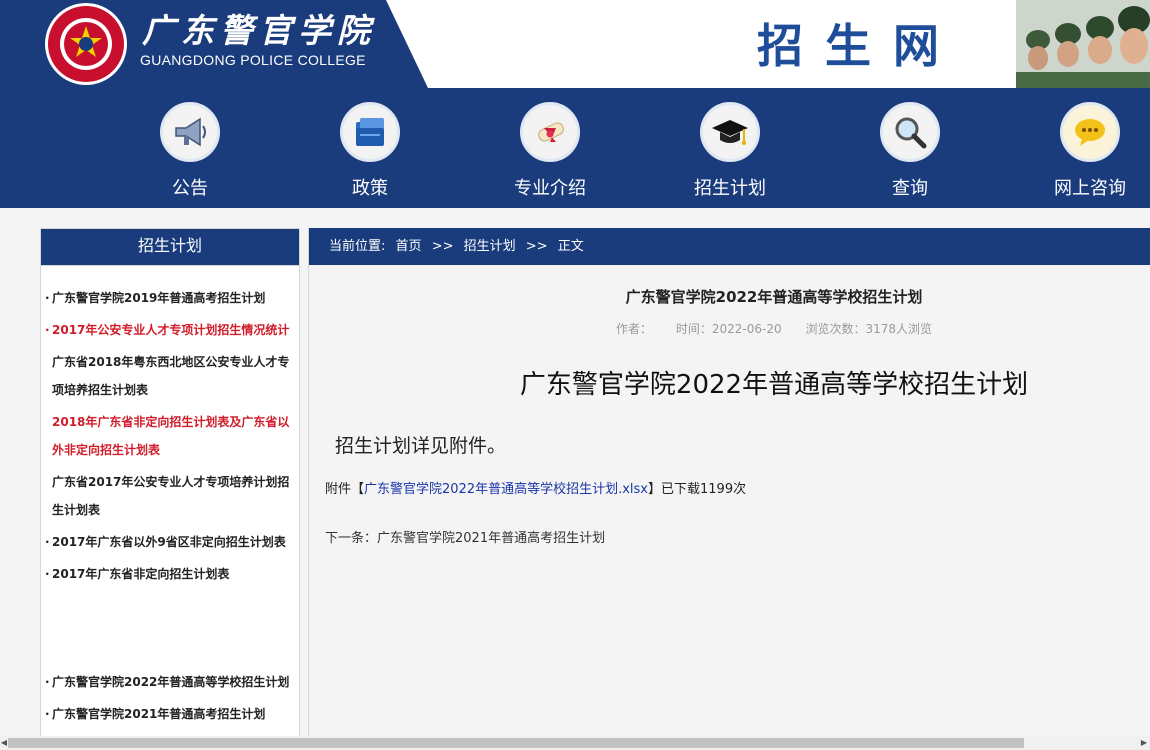 The width and height of the screenshot is (1150, 750). I want to click on sidebar-item-label: 广东警官学院2022年普通高等学校招生计划, so click(171, 682).